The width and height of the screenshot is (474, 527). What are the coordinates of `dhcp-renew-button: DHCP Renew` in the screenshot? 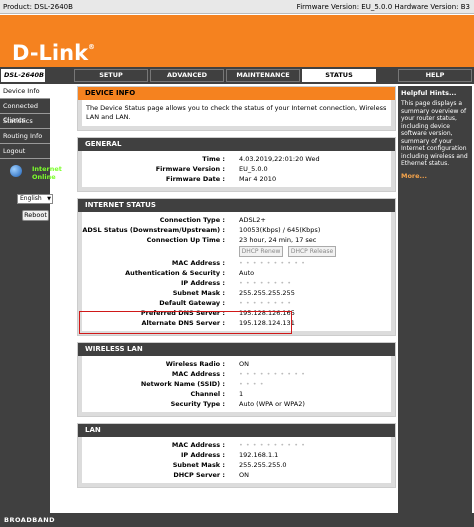 It's located at (261, 251).